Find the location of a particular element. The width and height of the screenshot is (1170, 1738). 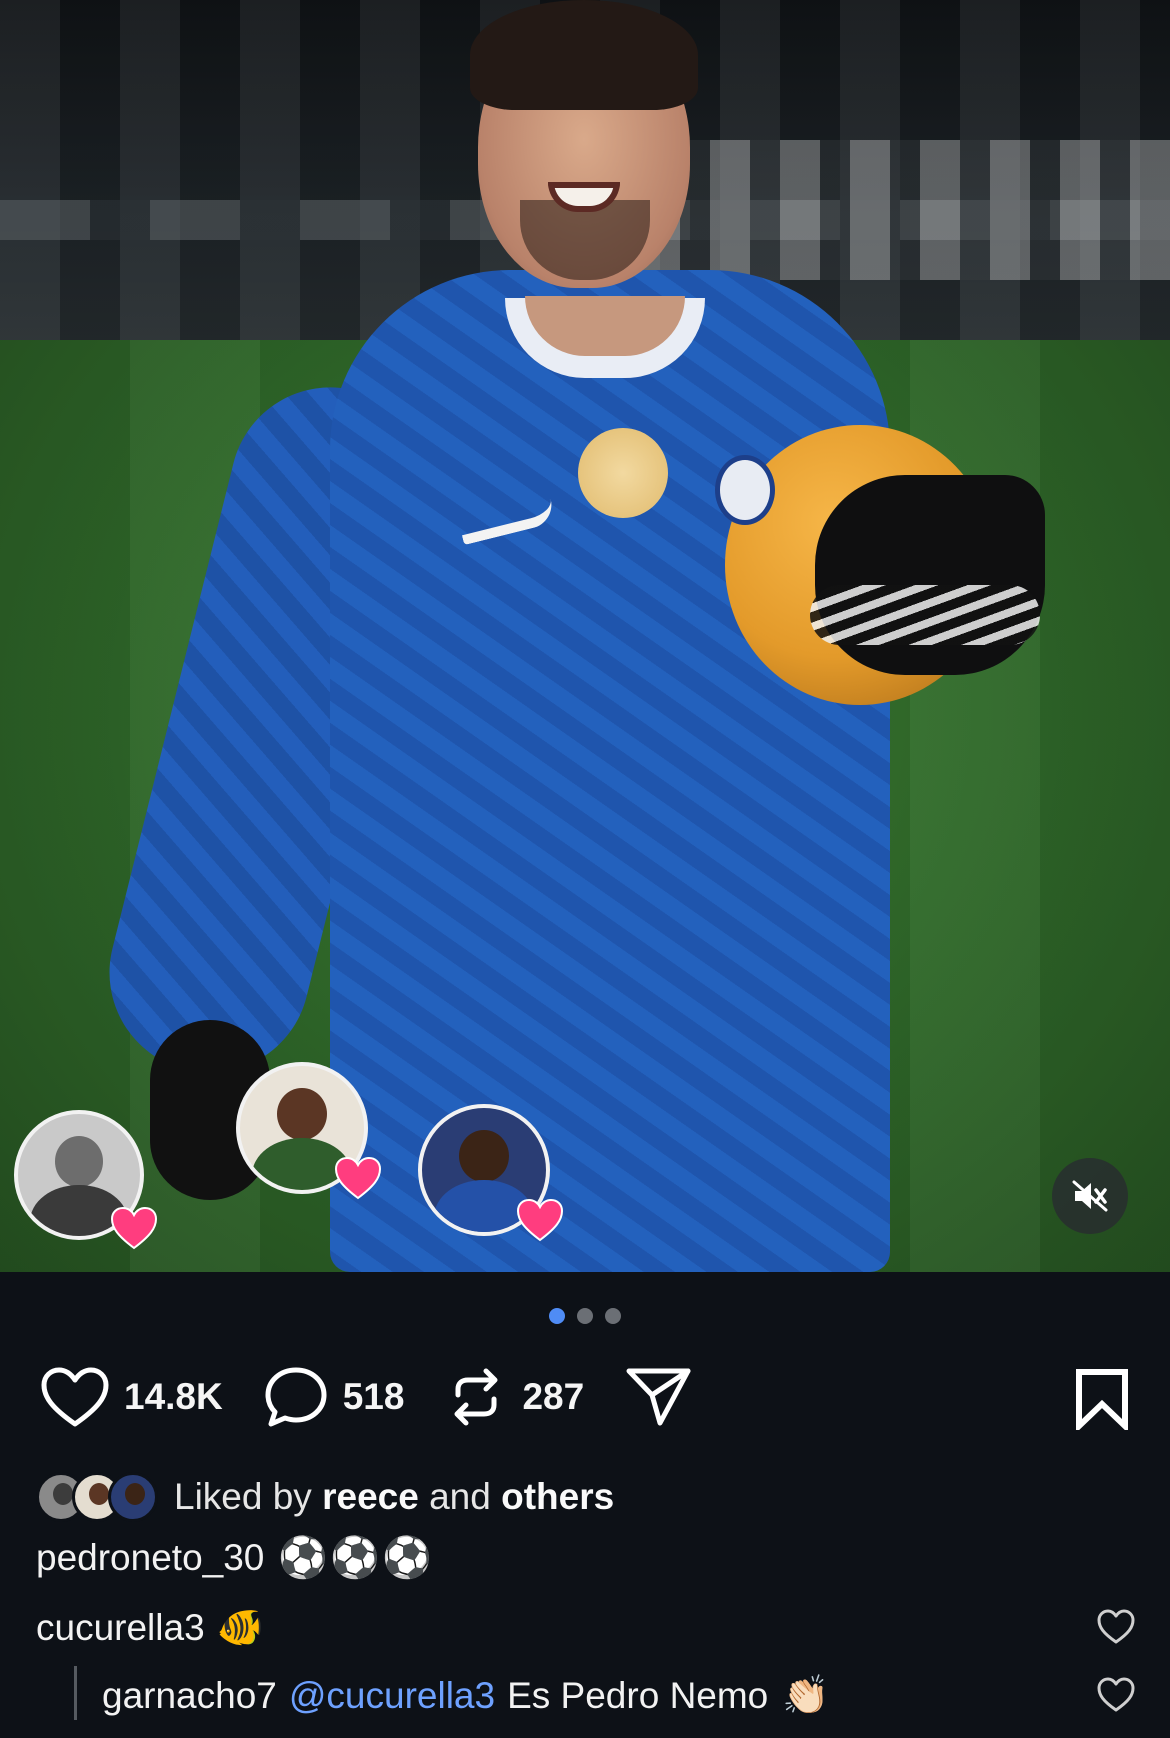

comment-row: cucurella3 🐠 is located at coordinates (150, 1628).